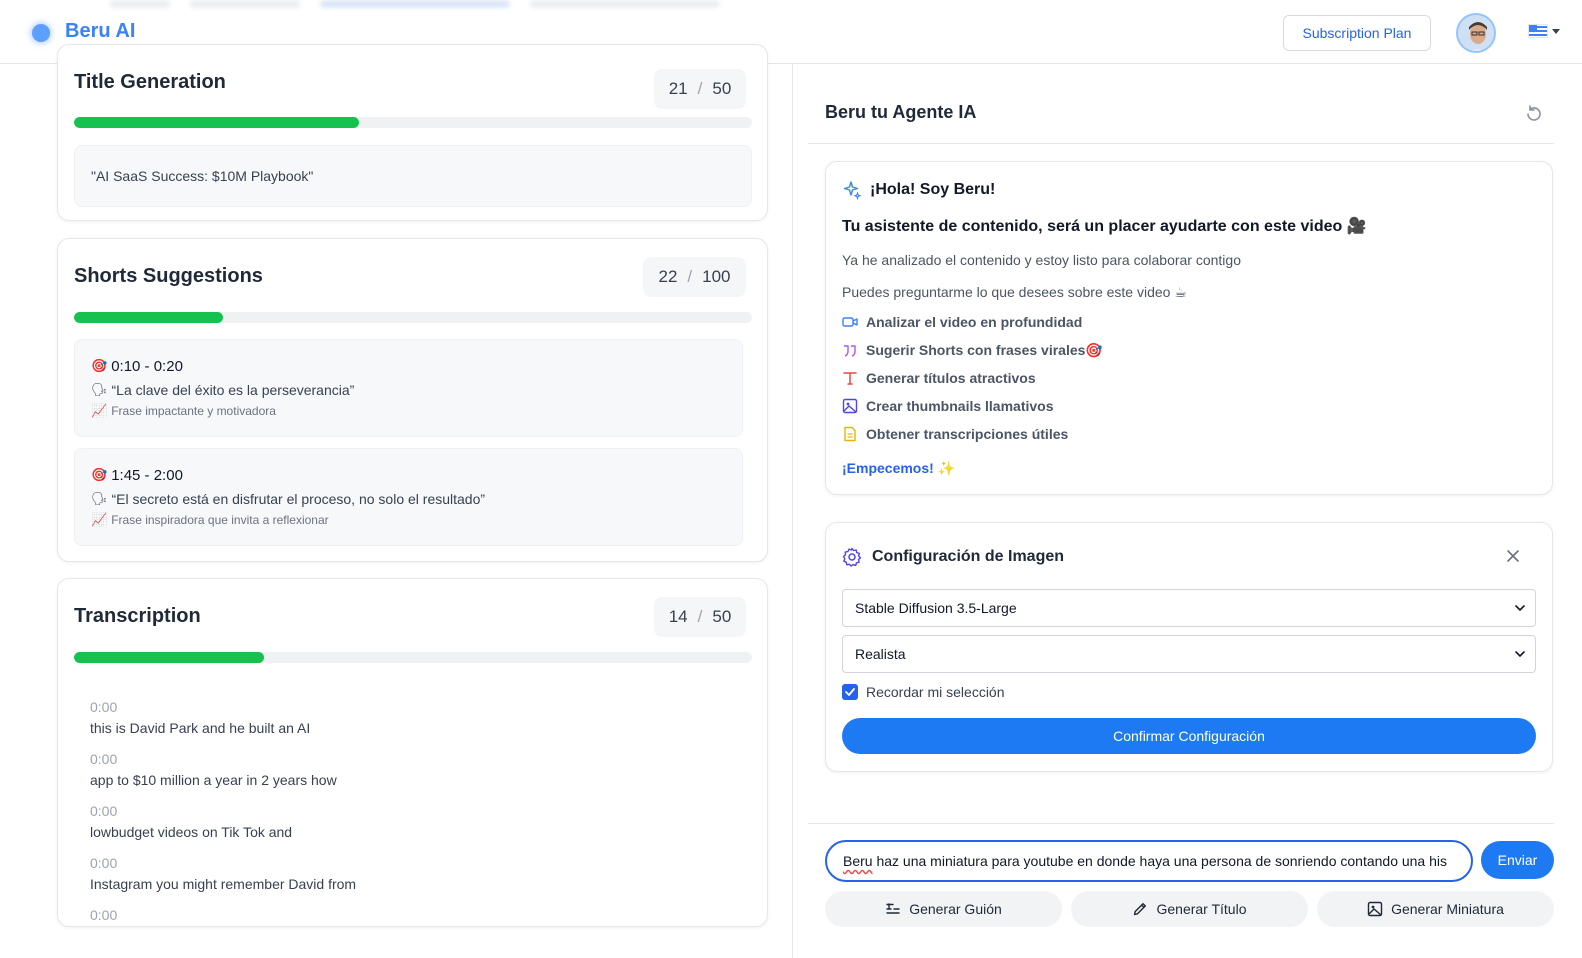  I want to click on chevron-down-icon, so click(1520, 608).